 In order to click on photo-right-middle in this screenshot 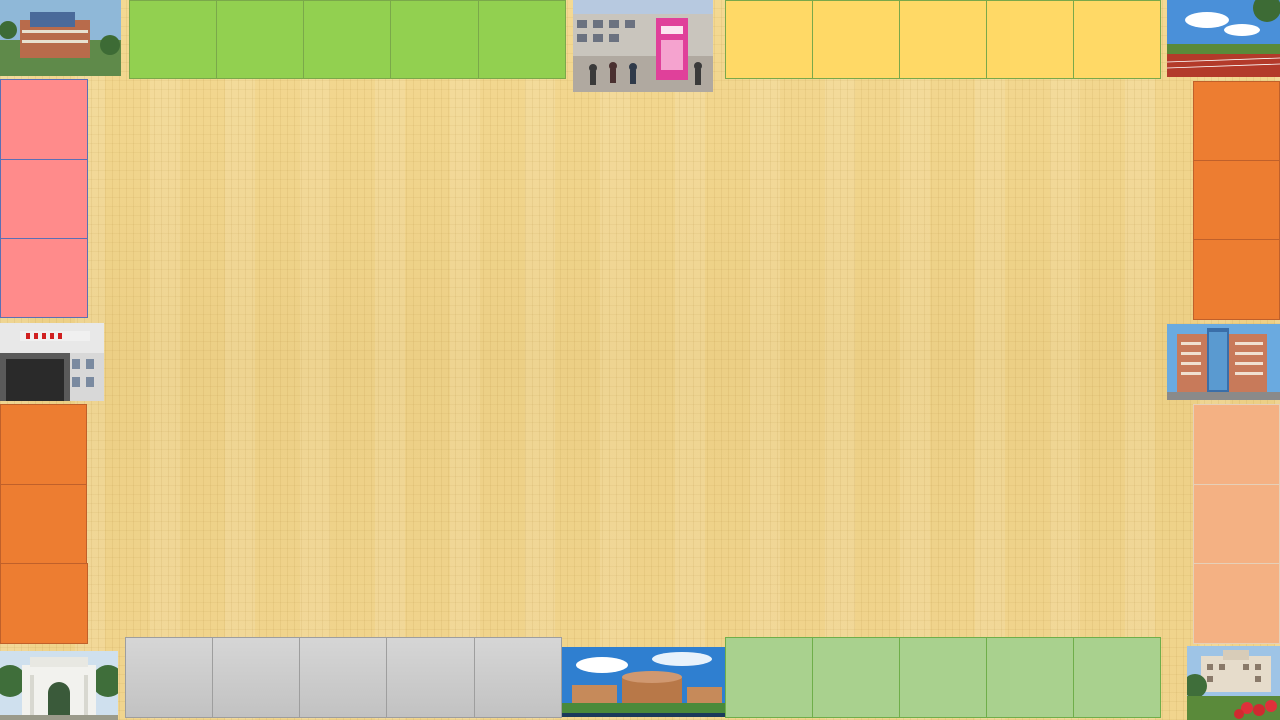, I will do `click(1223, 362)`.